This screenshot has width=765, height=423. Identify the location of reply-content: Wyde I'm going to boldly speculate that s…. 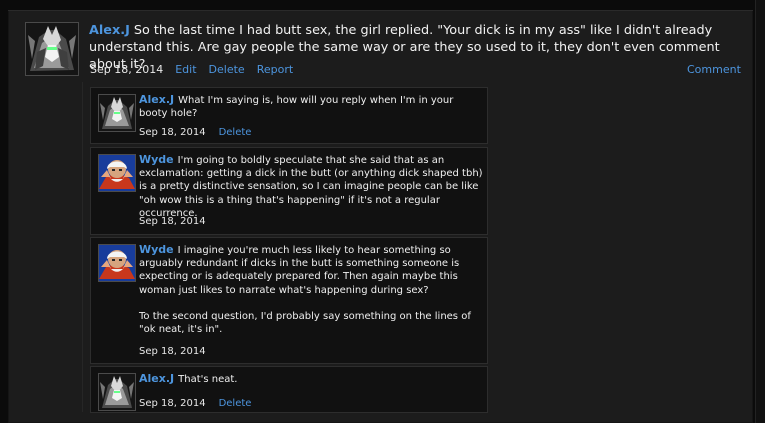
(311, 186).